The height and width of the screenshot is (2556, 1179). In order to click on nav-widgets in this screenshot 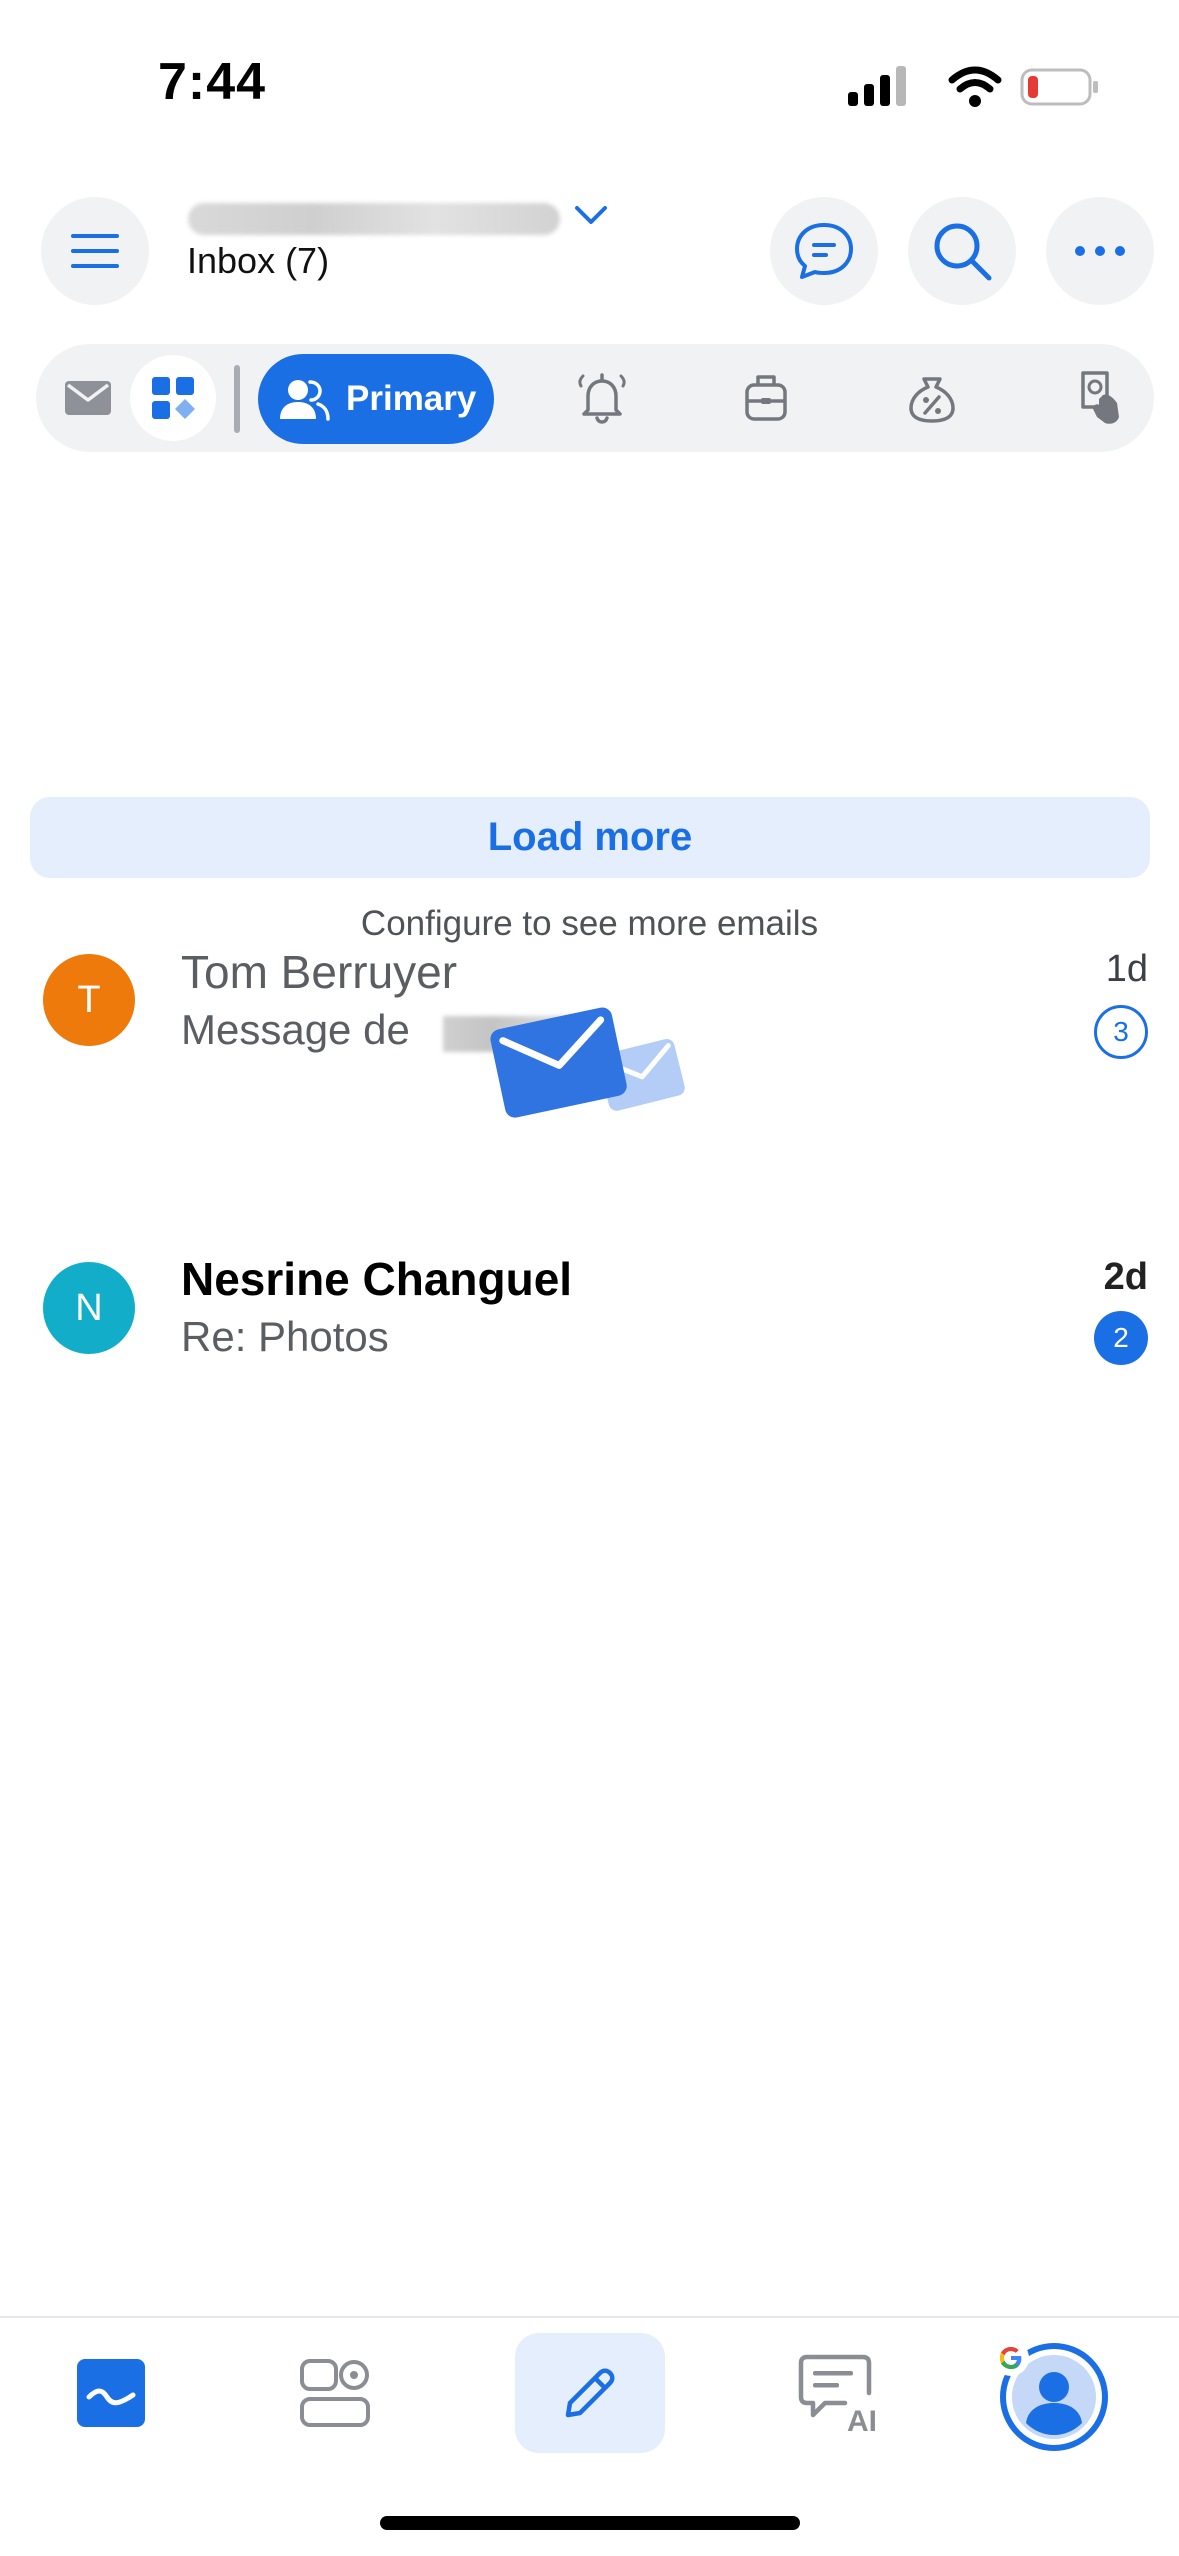, I will do `click(335, 2393)`.